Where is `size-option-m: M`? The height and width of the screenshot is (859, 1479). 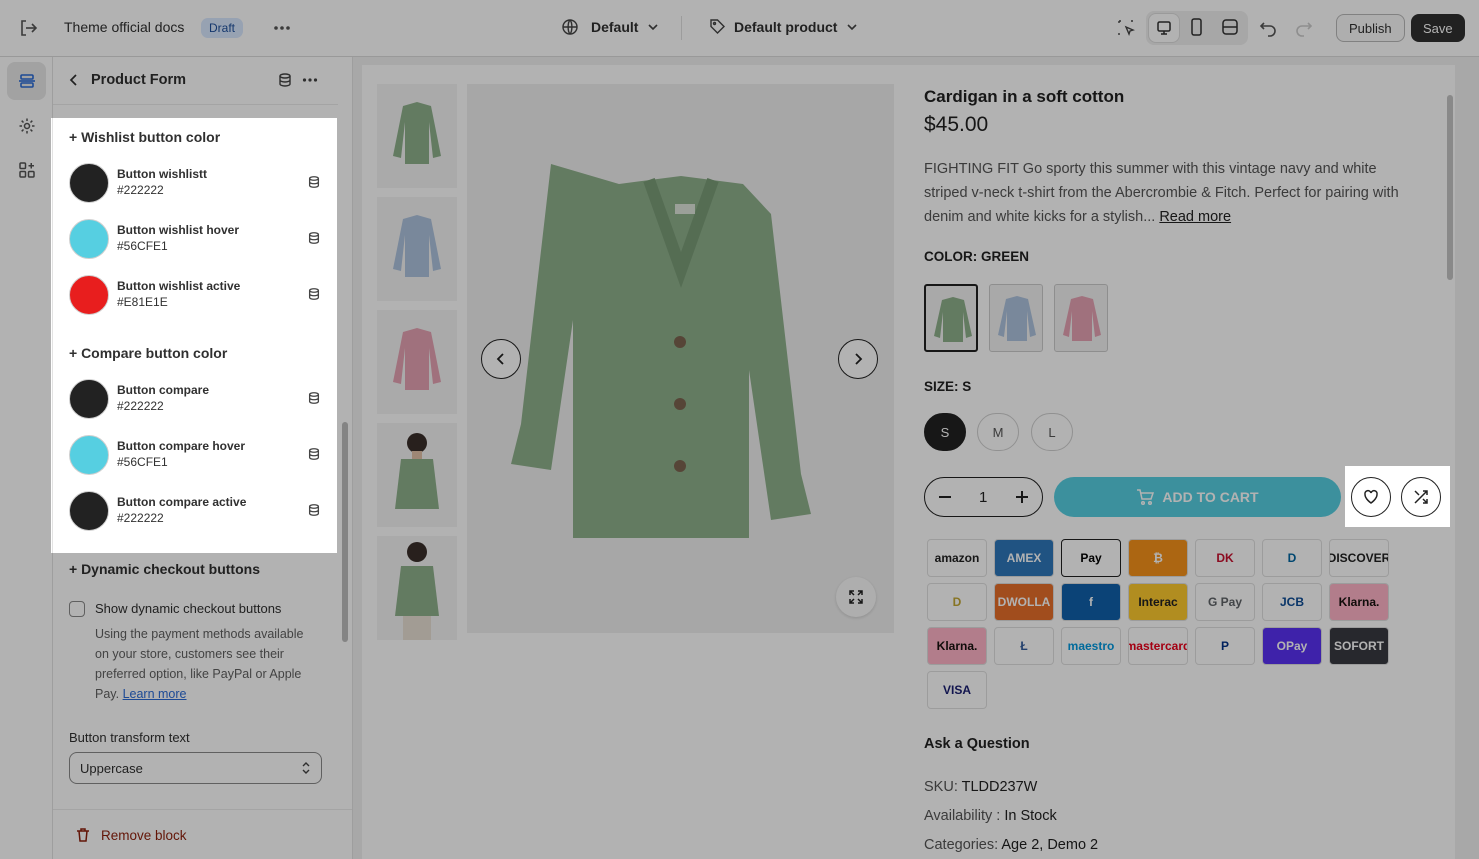
size-option-m: M is located at coordinates (998, 432).